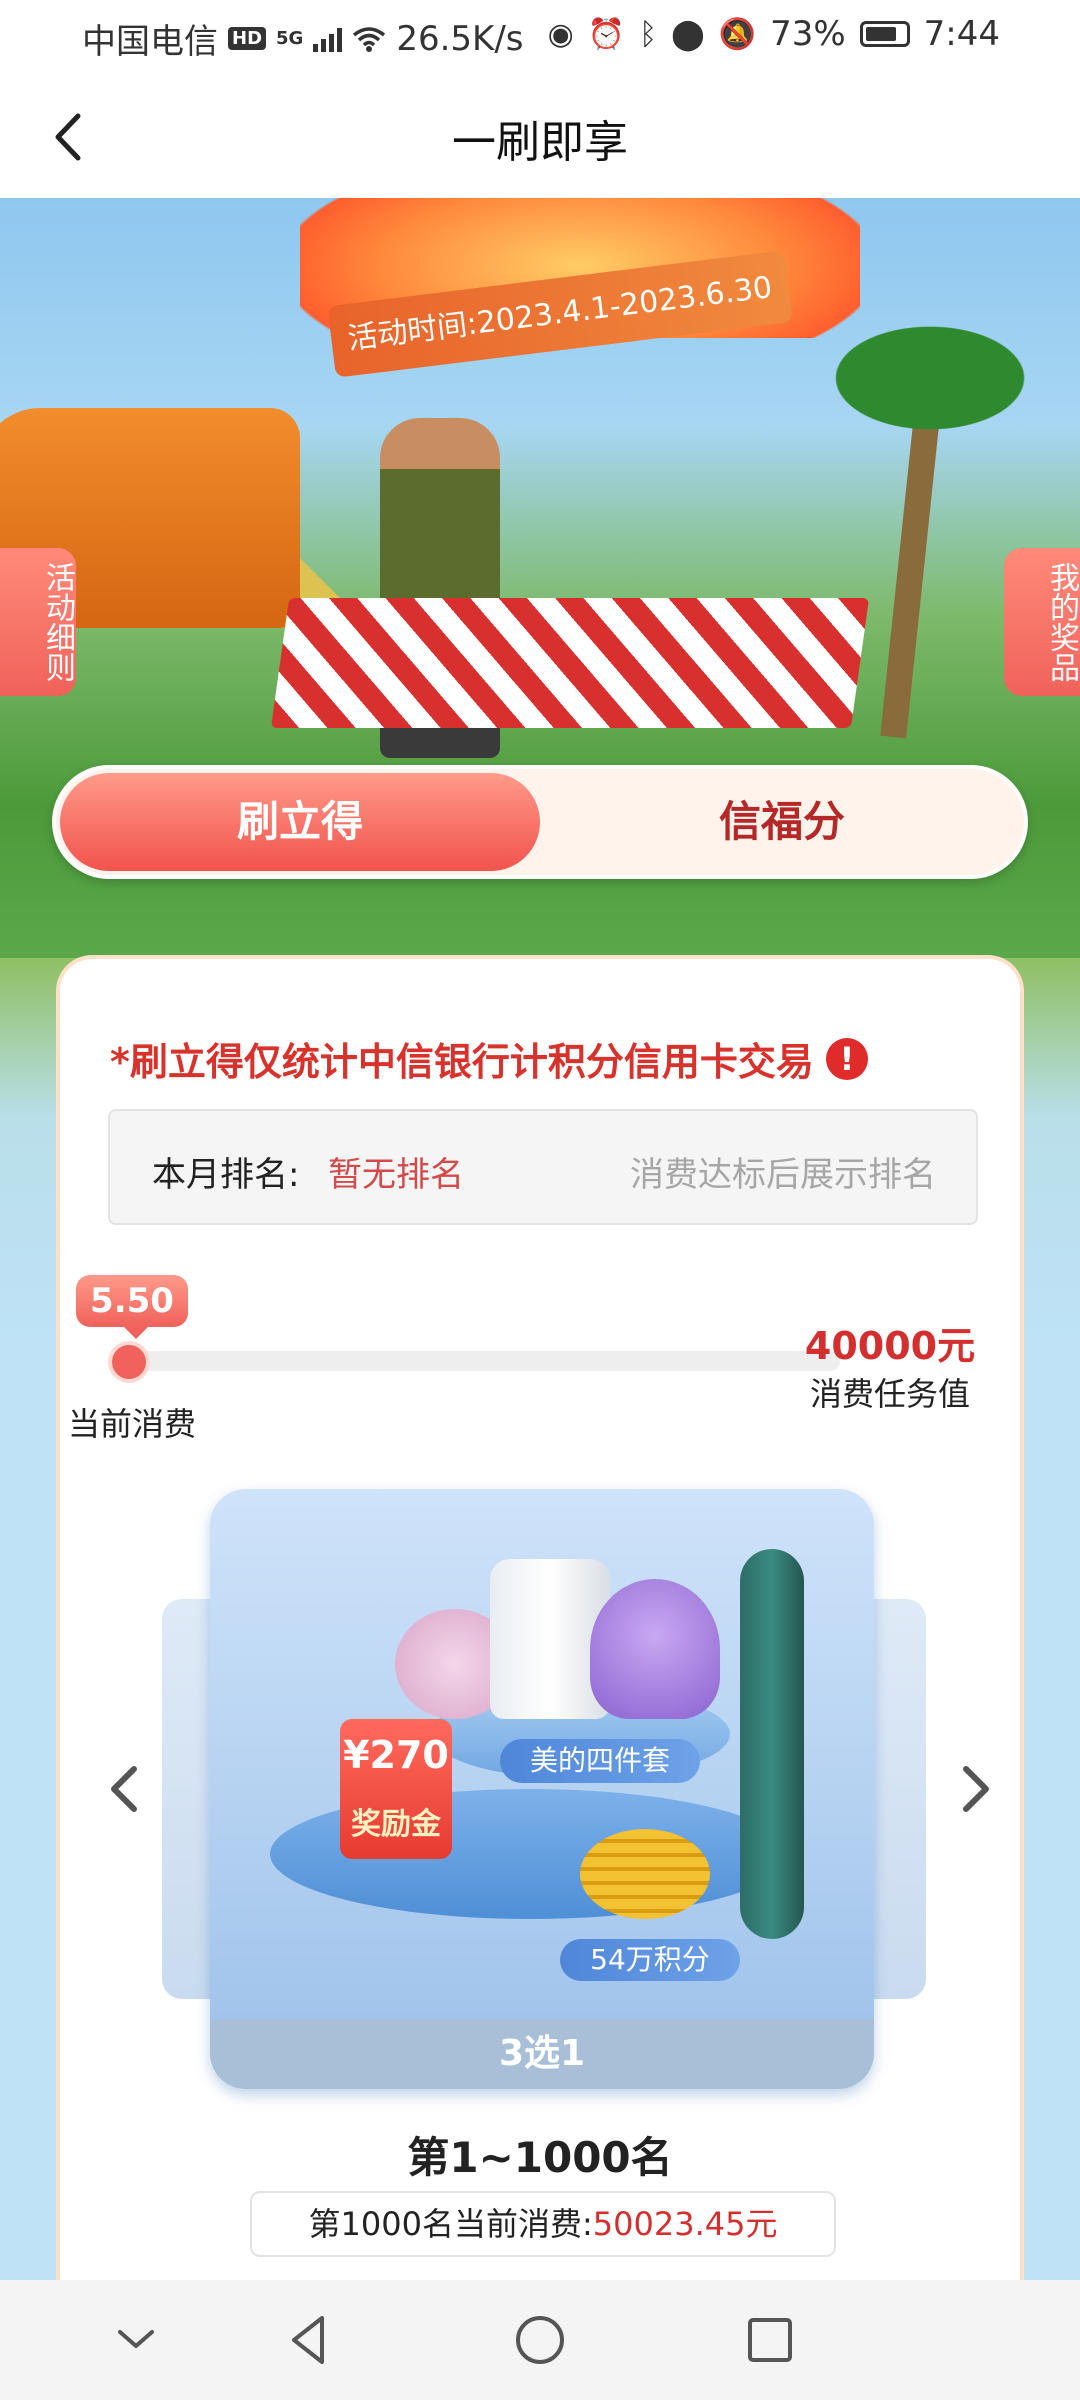 The height and width of the screenshot is (2400, 1080). Describe the element at coordinates (136, 2340) in the screenshot. I see `hide-nav-icon` at that location.